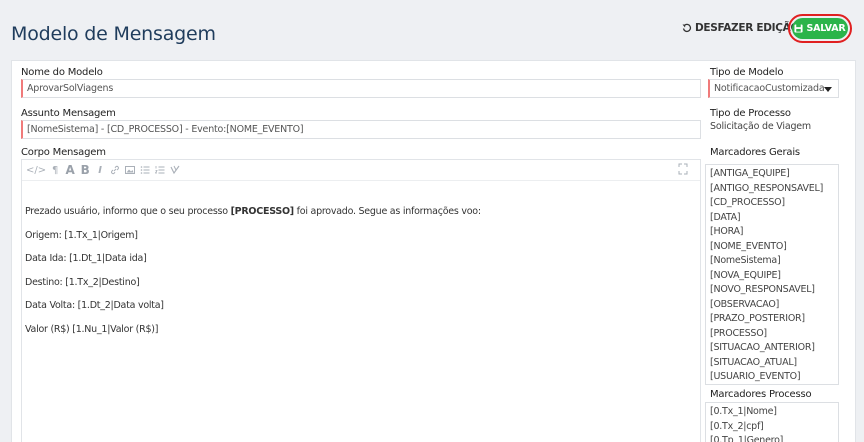 The width and height of the screenshot is (864, 442). What do you see at coordinates (683, 169) in the screenshot?
I see `fullscreen-icon` at bounding box center [683, 169].